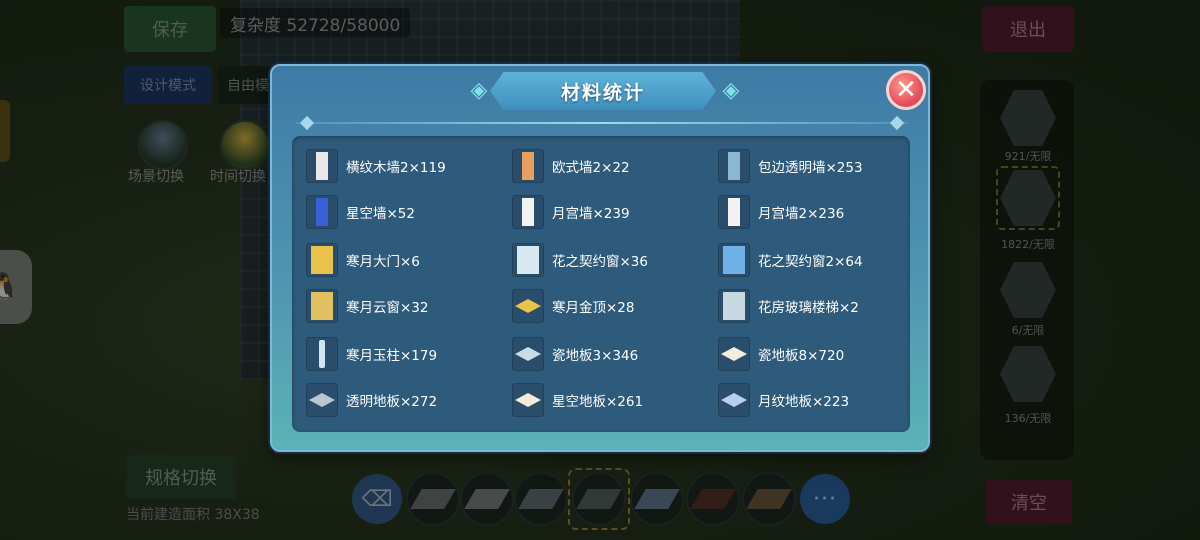  Describe the element at coordinates (801, 356) in the screenshot. I see `material-item-label: 瓷地板8×720` at that location.